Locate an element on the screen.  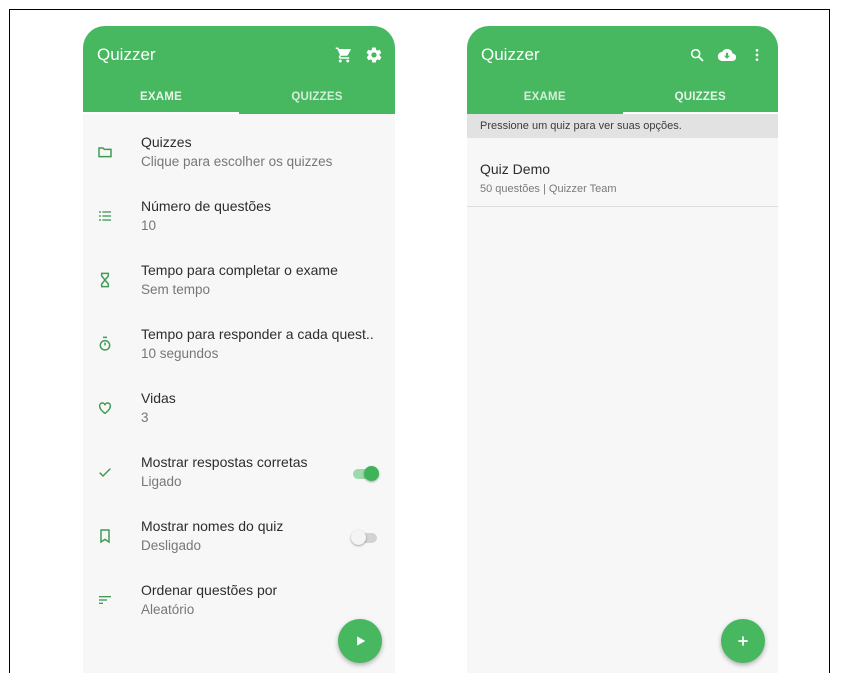
setting-exam-time: Tempo para completar o exame Sem tempo is located at coordinates (239, 280).